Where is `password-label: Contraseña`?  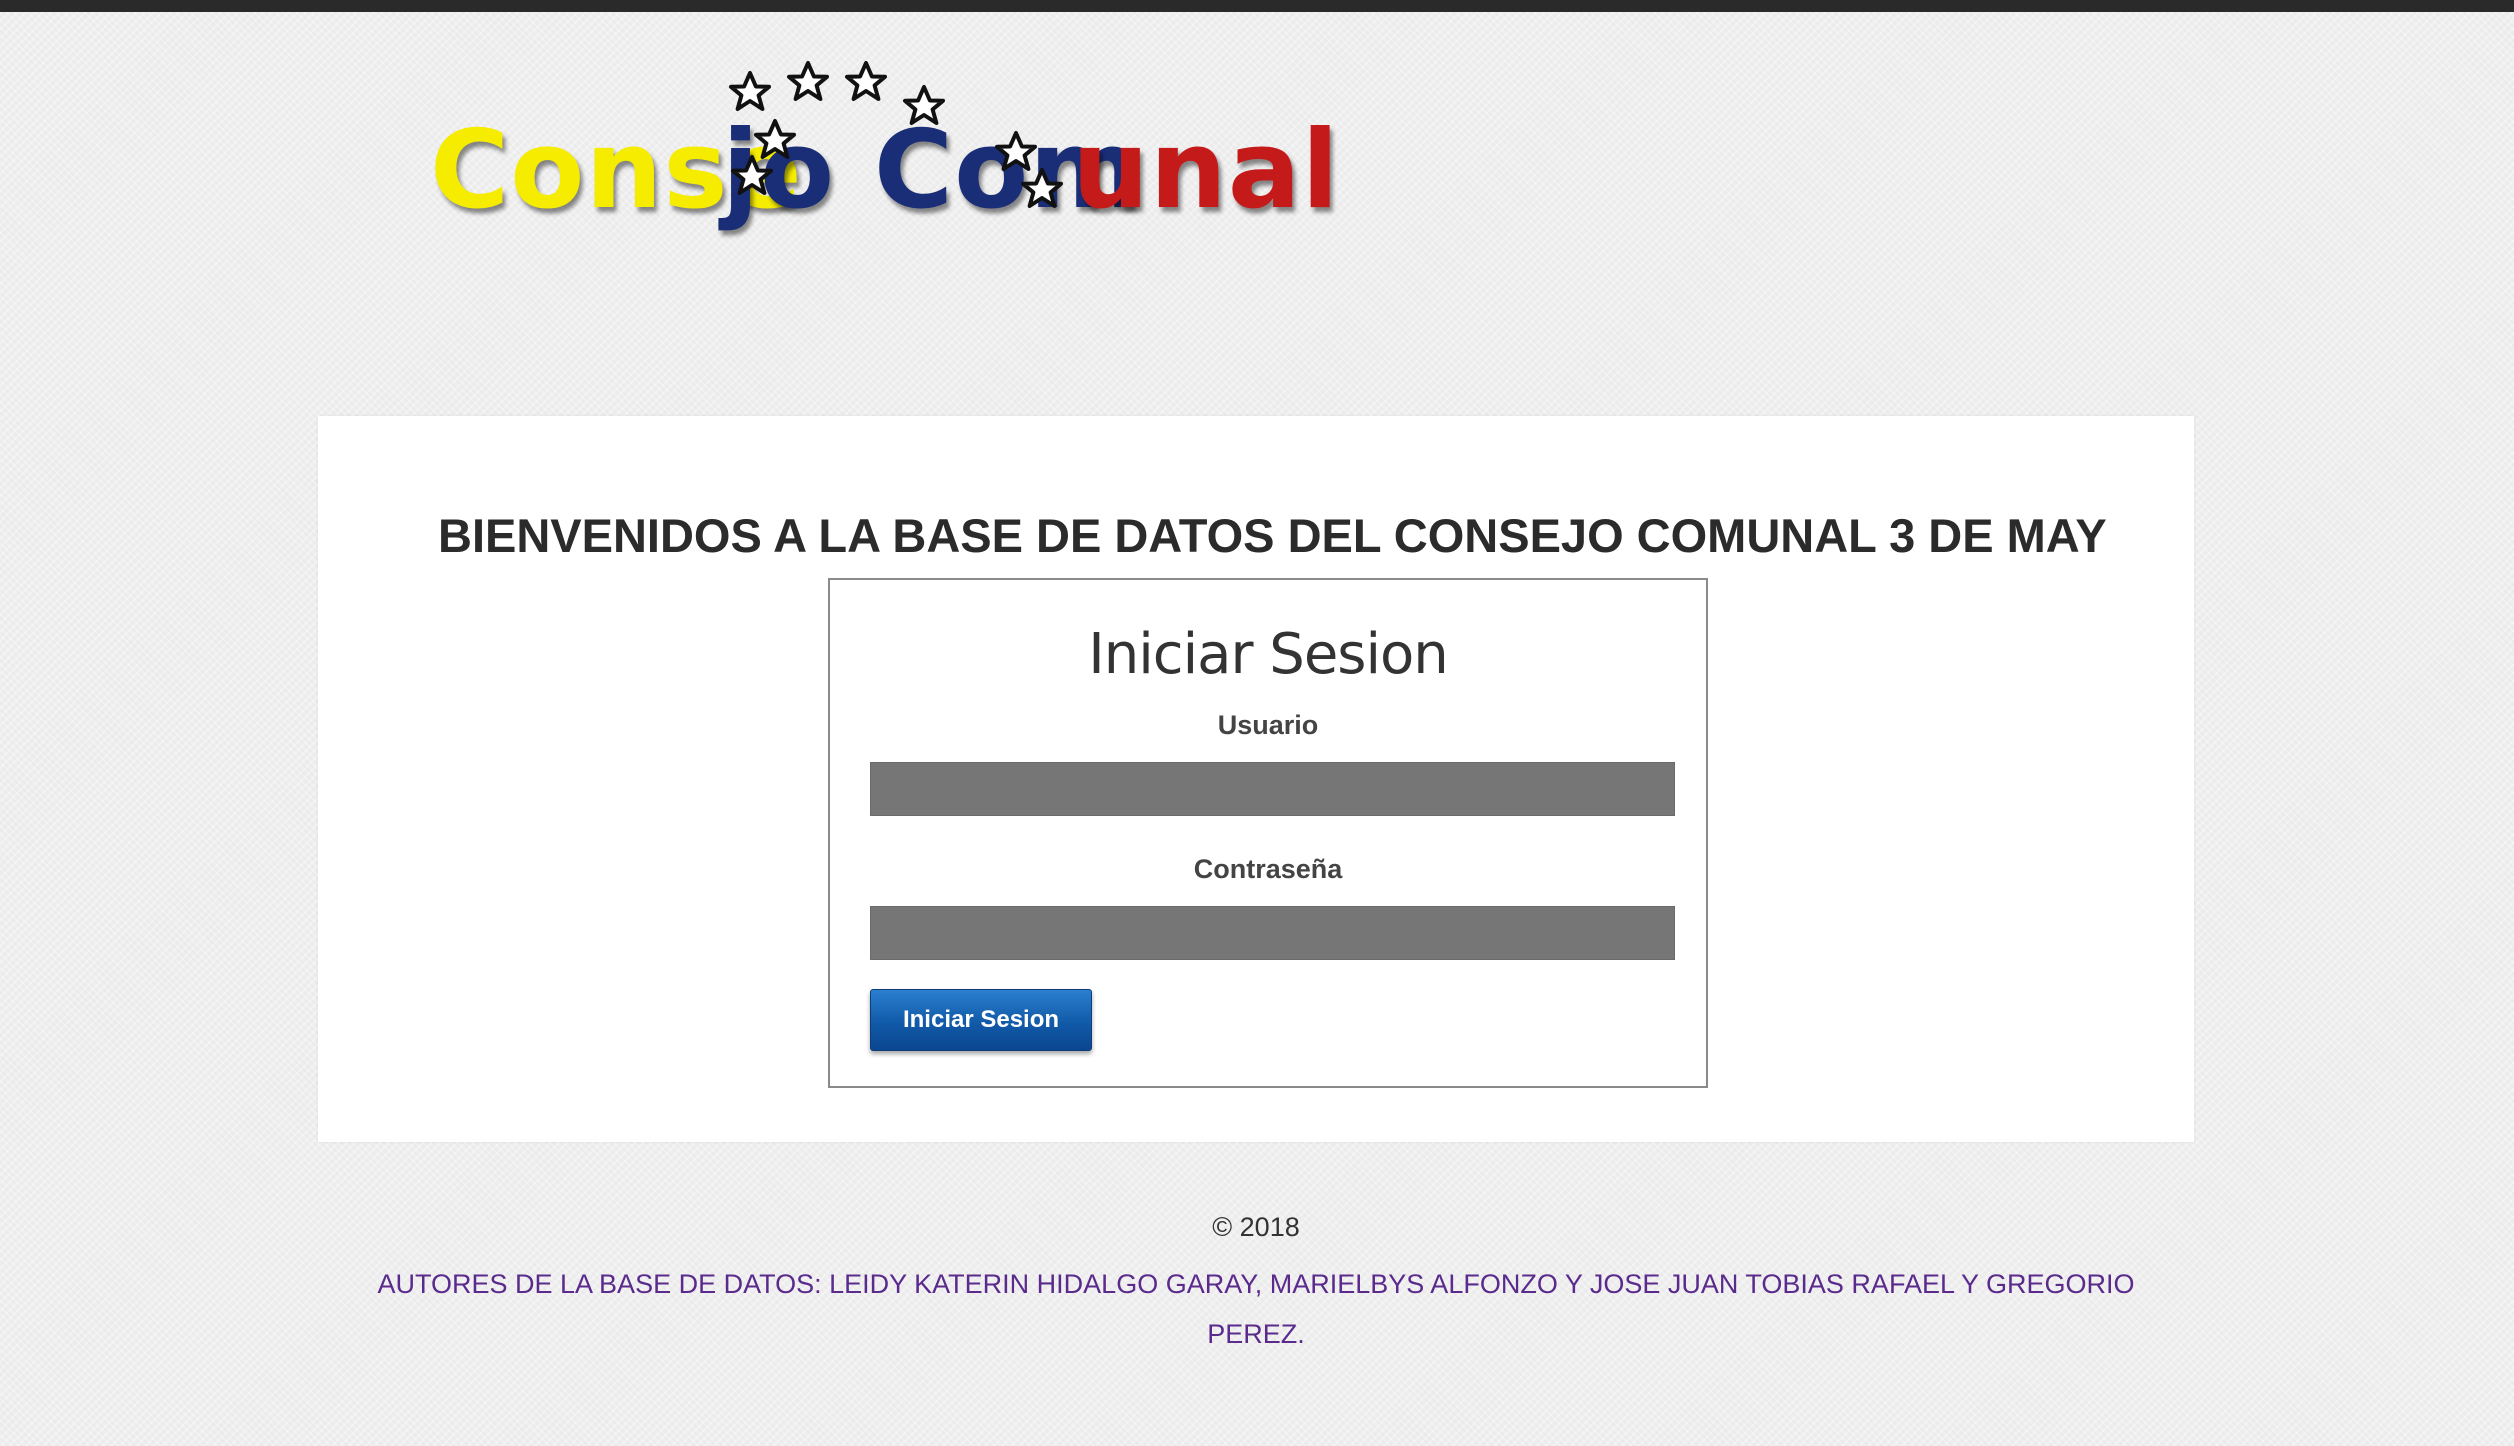
password-label: Contraseña is located at coordinates (1268, 869).